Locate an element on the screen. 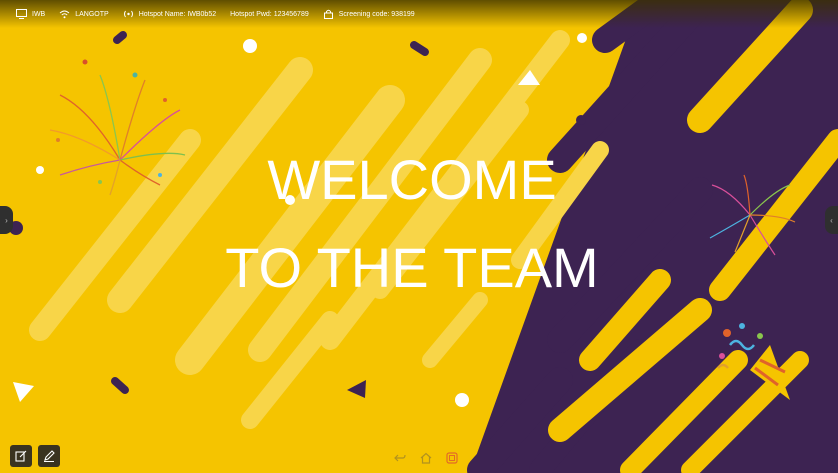 This screenshot has width=838, height=473. annotate-icon is located at coordinates (21, 456).